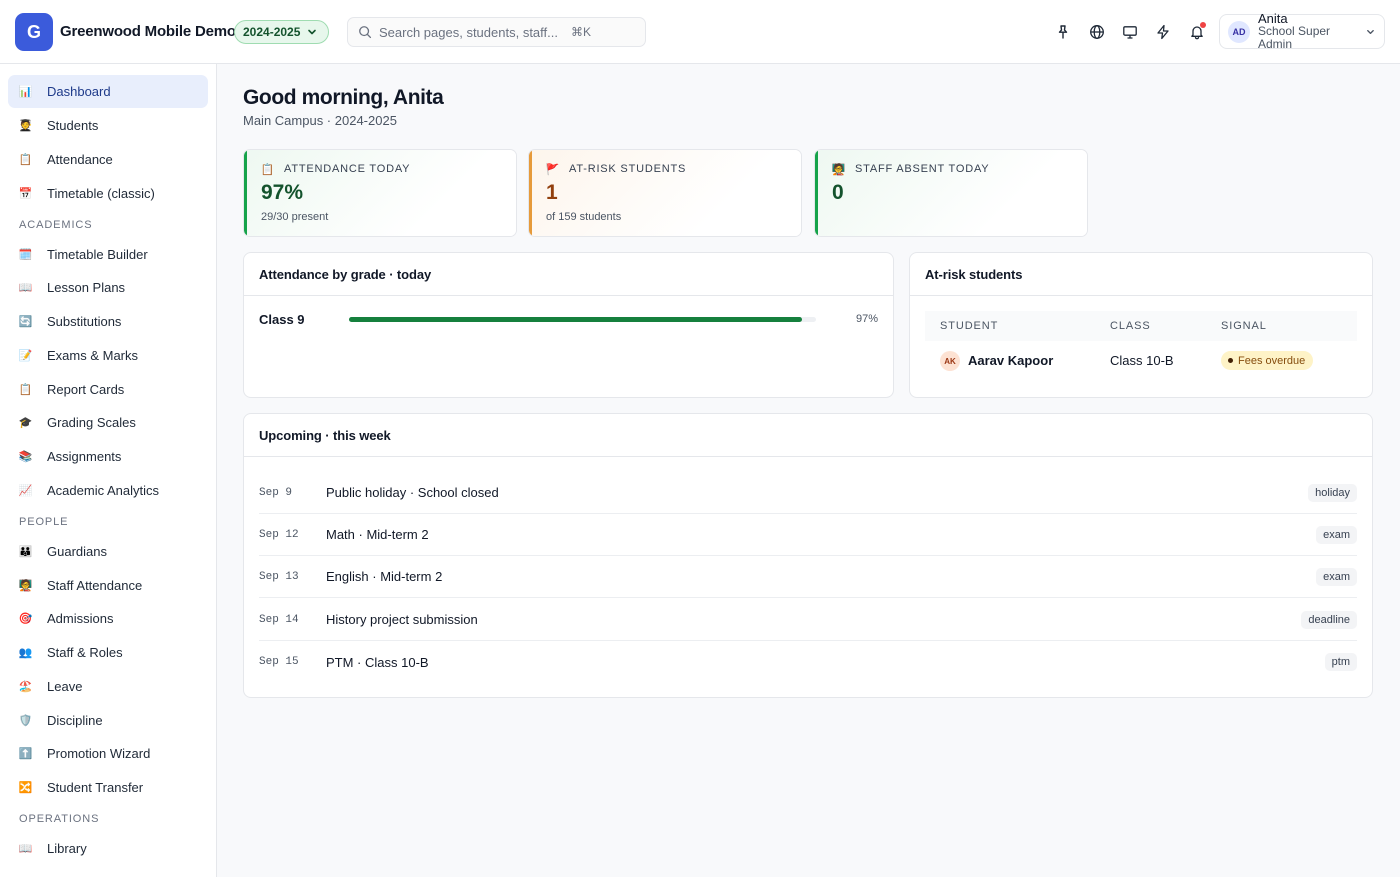  I want to click on sidebar-item-promotion-wizard: ⬆️ Promotion Wizard, so click(108, 753).